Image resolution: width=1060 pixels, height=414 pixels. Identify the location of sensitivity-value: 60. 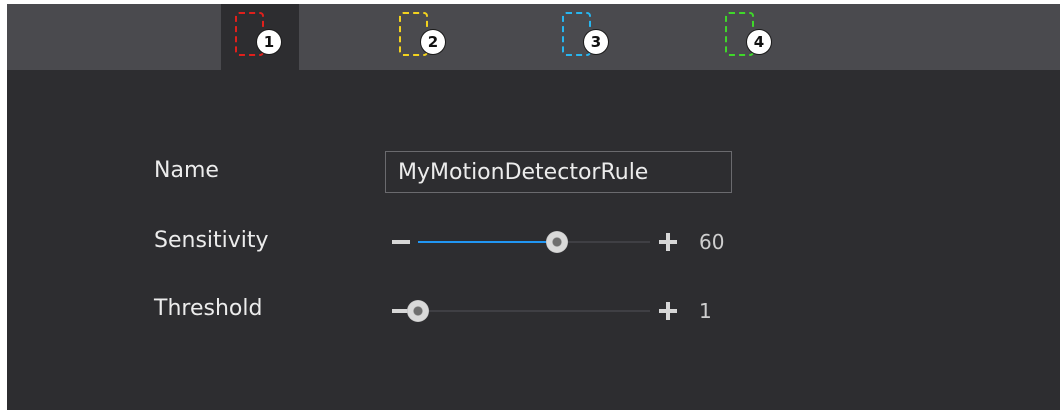
(712, 242).